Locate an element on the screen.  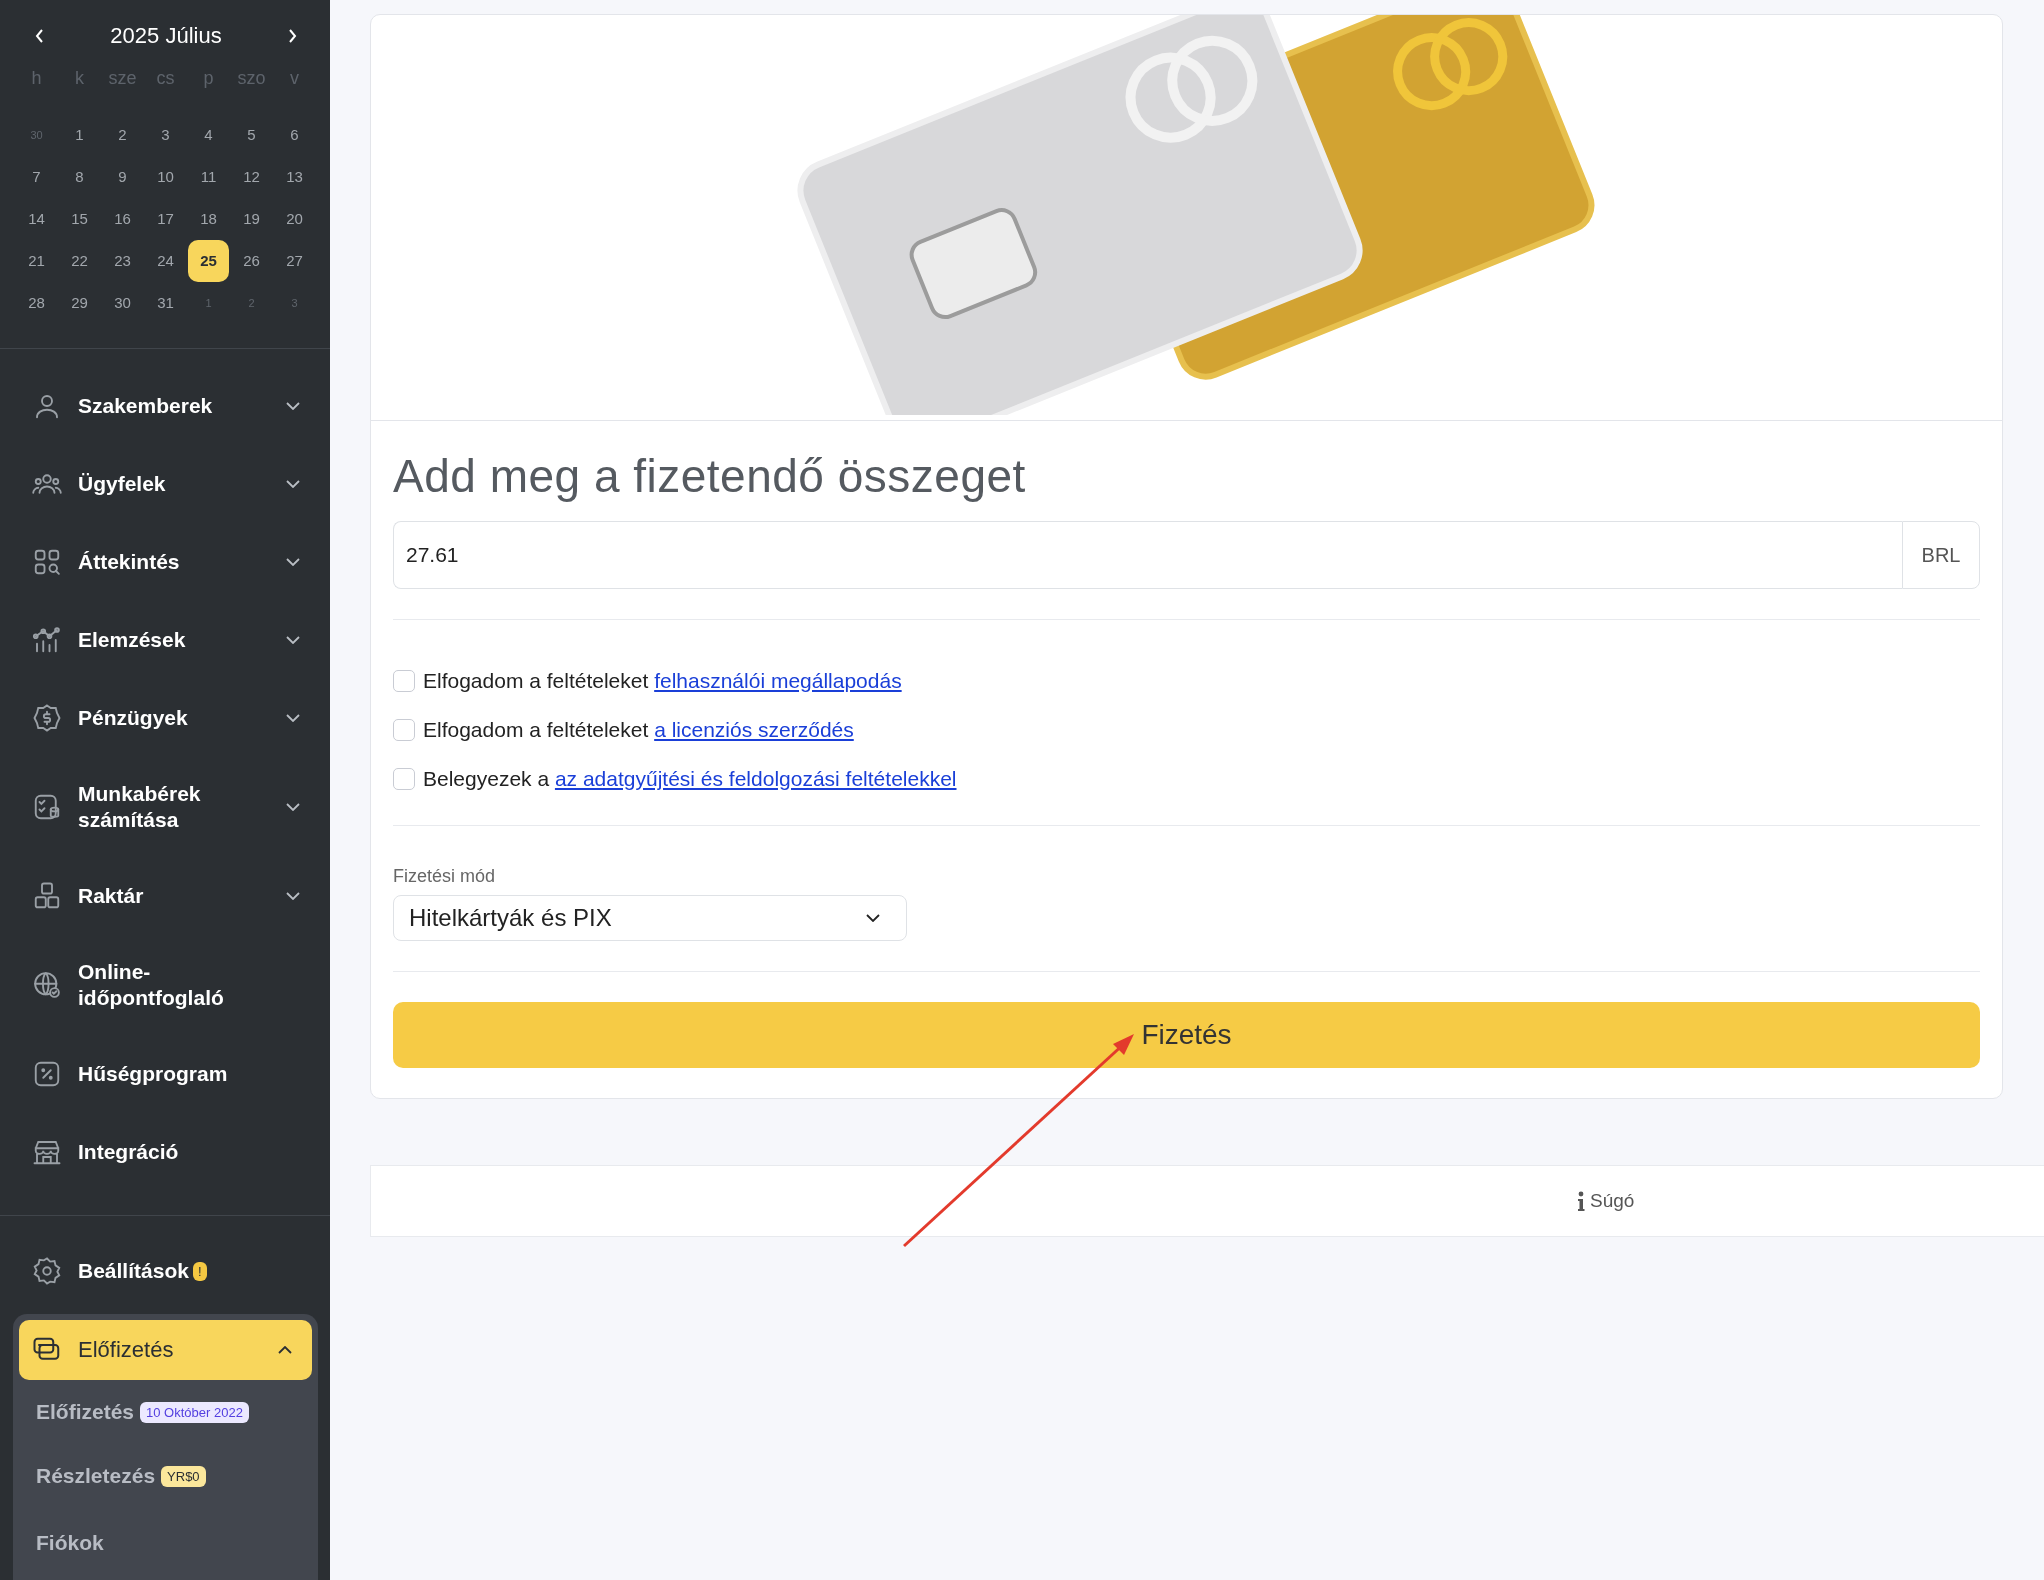
weekday-label: p is located at coordinates (208, 78).